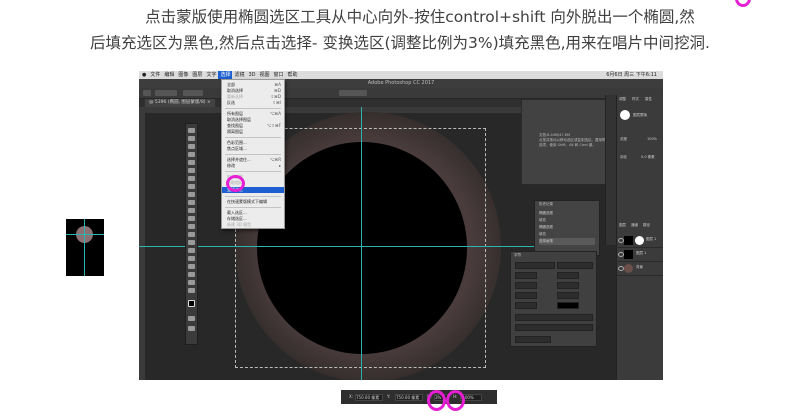 The image size is (800, 418). What do you see at coordinates (254, 90) in the screenshot?
I see `menu-item-deselect: 取消选择 ⌘D` at bounding box center [254, 90].